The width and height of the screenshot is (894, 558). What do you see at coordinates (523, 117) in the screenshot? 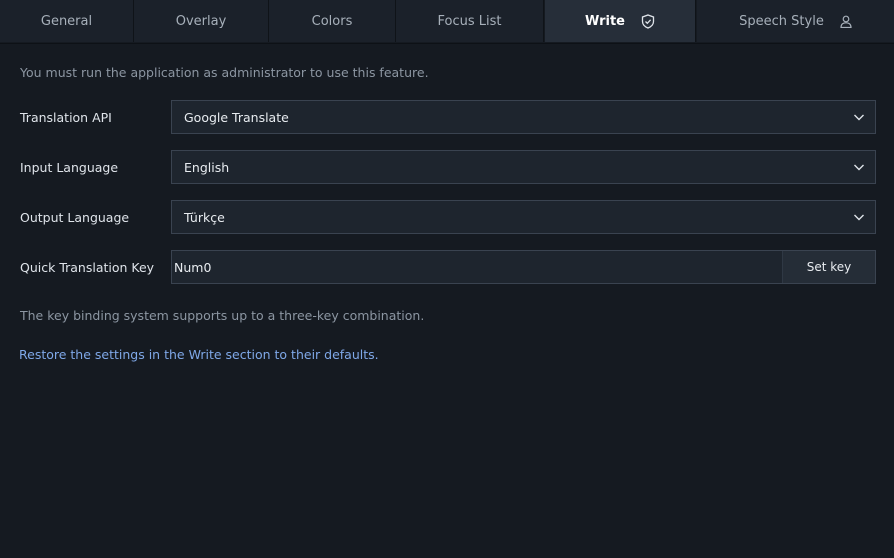
I see `translation-api-select: Google Translate` at bounding box center [523, 117].